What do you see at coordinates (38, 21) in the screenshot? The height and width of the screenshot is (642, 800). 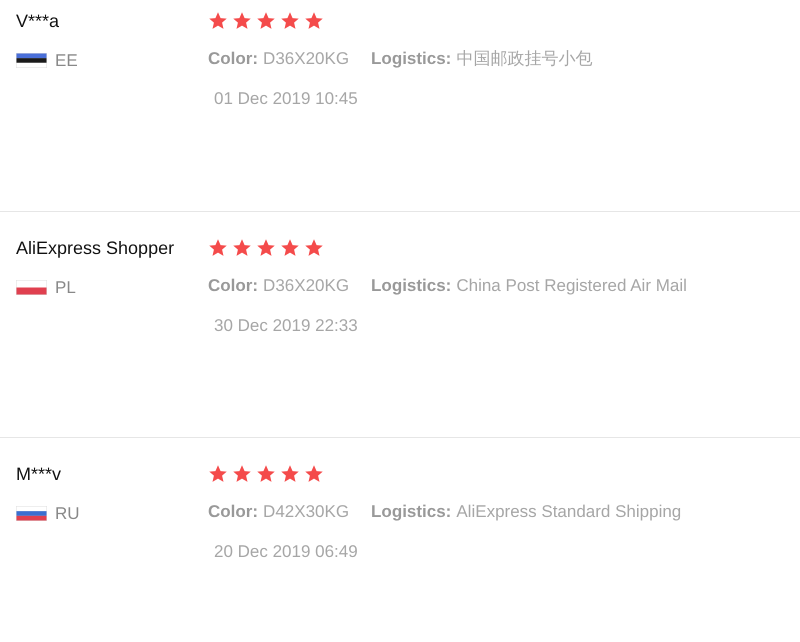 I see `reviewer-name: V***a` at bounding box center [38, 21].